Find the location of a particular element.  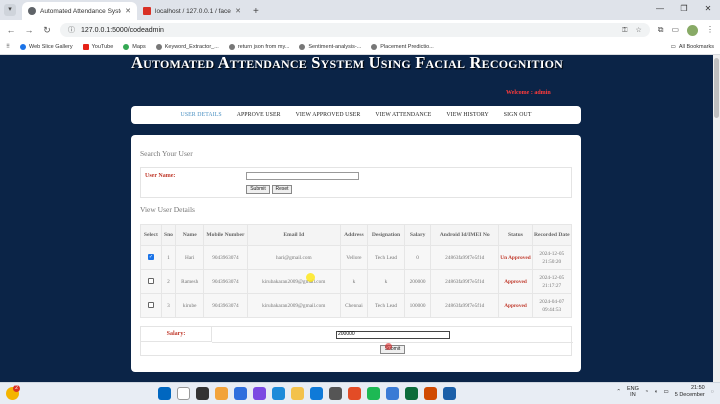

spotify-icon is located at coordinates (373, 393).